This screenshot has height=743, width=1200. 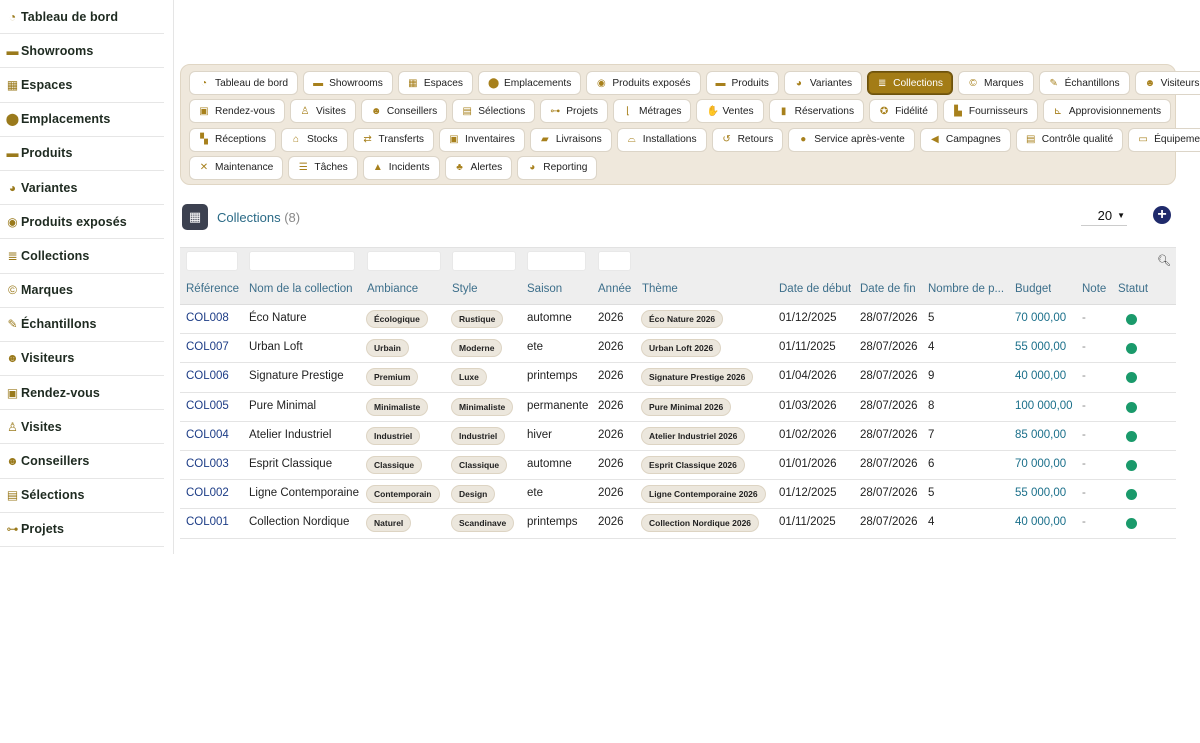 What do you see at coordinates (82, 496) in the screenshot?
I see `sidebar-item-14: ▤ Sélections` at bounding box center [82, 496].